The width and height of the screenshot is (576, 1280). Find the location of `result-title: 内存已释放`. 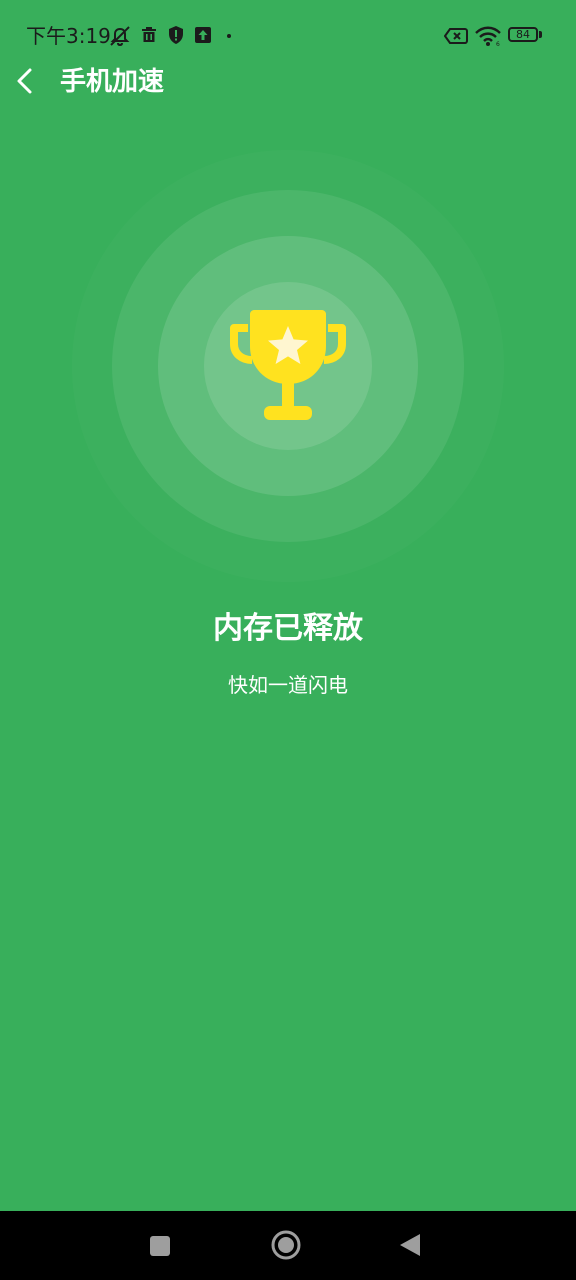

result-title: 内存已释放 is located at coordinates (288, 628).